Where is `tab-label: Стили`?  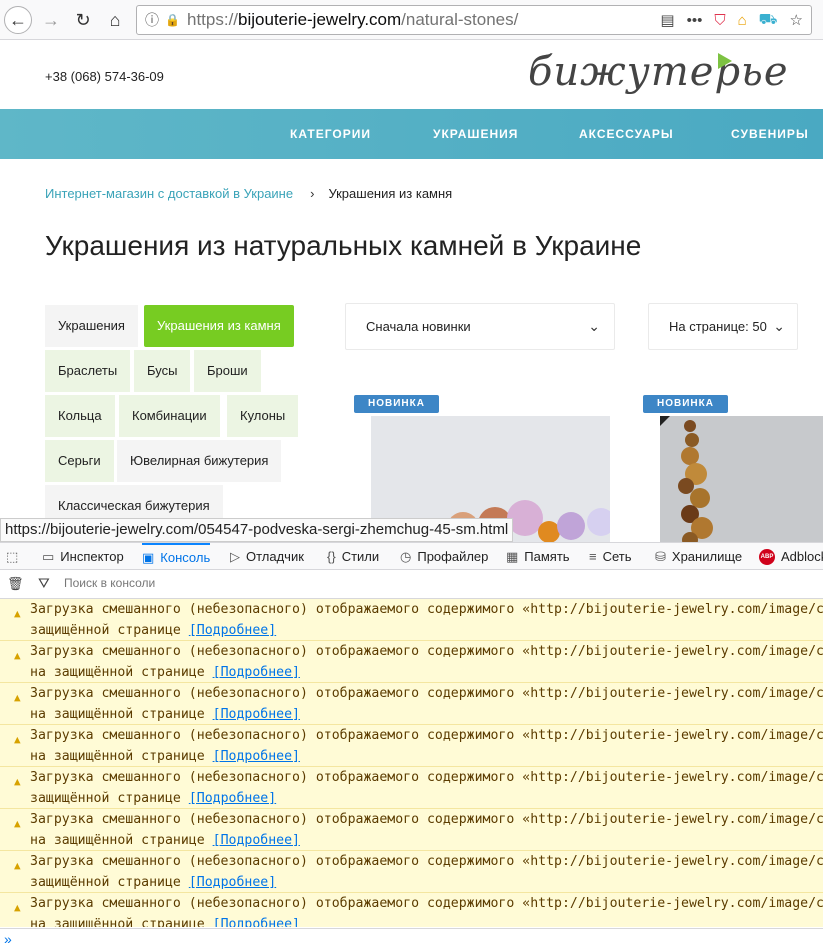 tab-label: Стили is located at coordinates (360, 556).